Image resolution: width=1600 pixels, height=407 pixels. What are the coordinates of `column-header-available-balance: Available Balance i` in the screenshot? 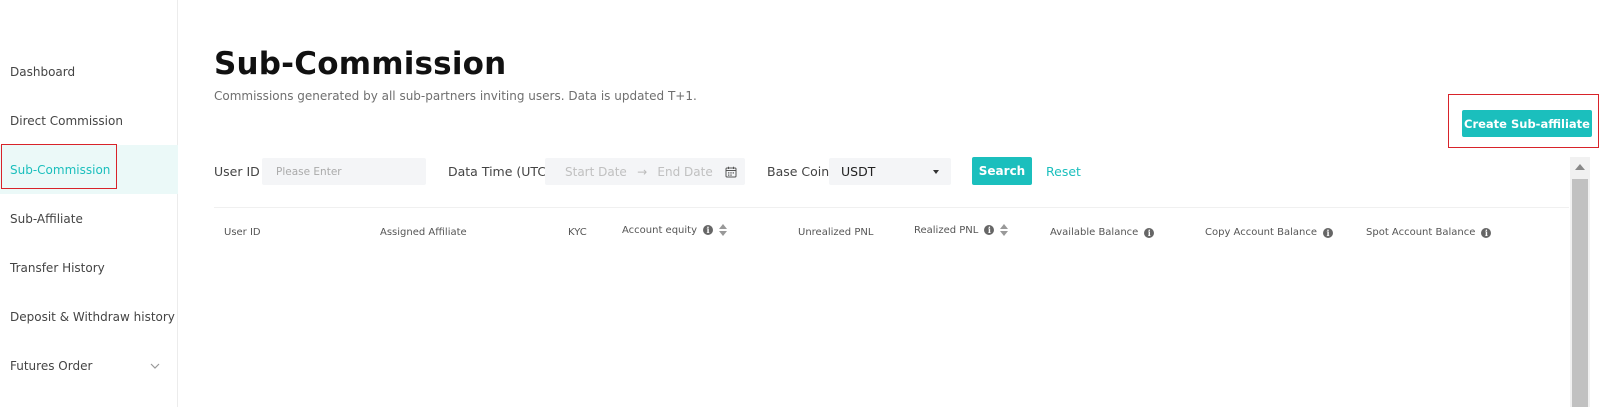 It's located at (1102, 232).